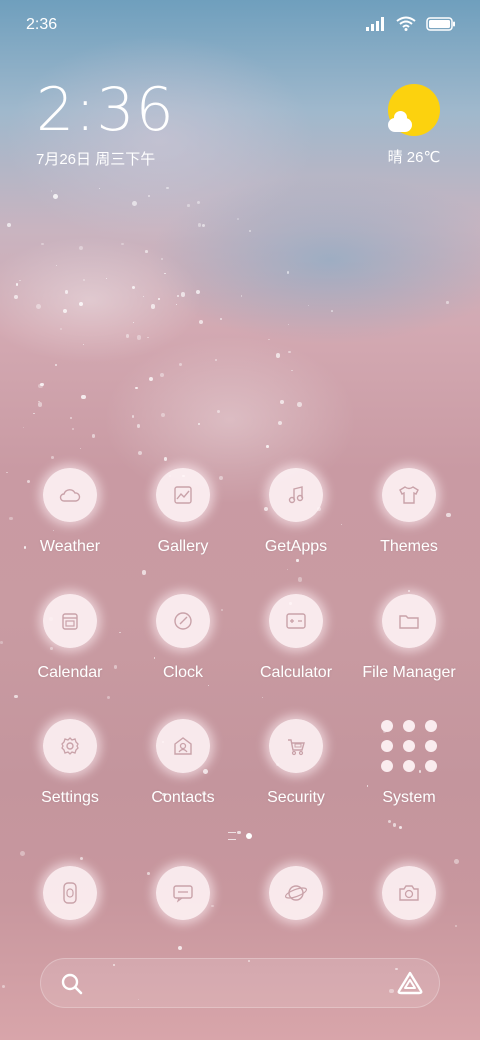  I want to click on signal-icon, so click(375, 23).